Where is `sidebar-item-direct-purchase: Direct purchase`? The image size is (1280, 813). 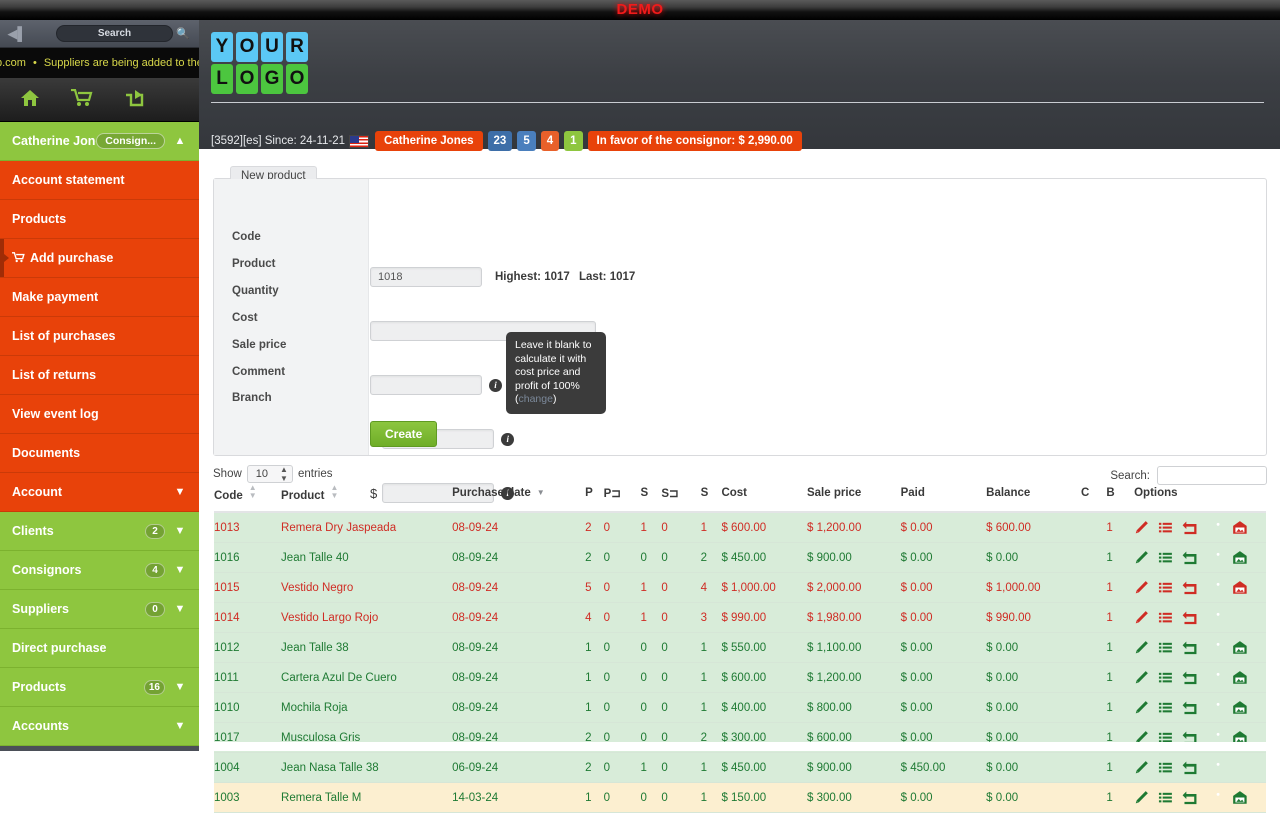
sidebar-item-direct-purchase: Direct purchase is located at coordinates (99, 648).